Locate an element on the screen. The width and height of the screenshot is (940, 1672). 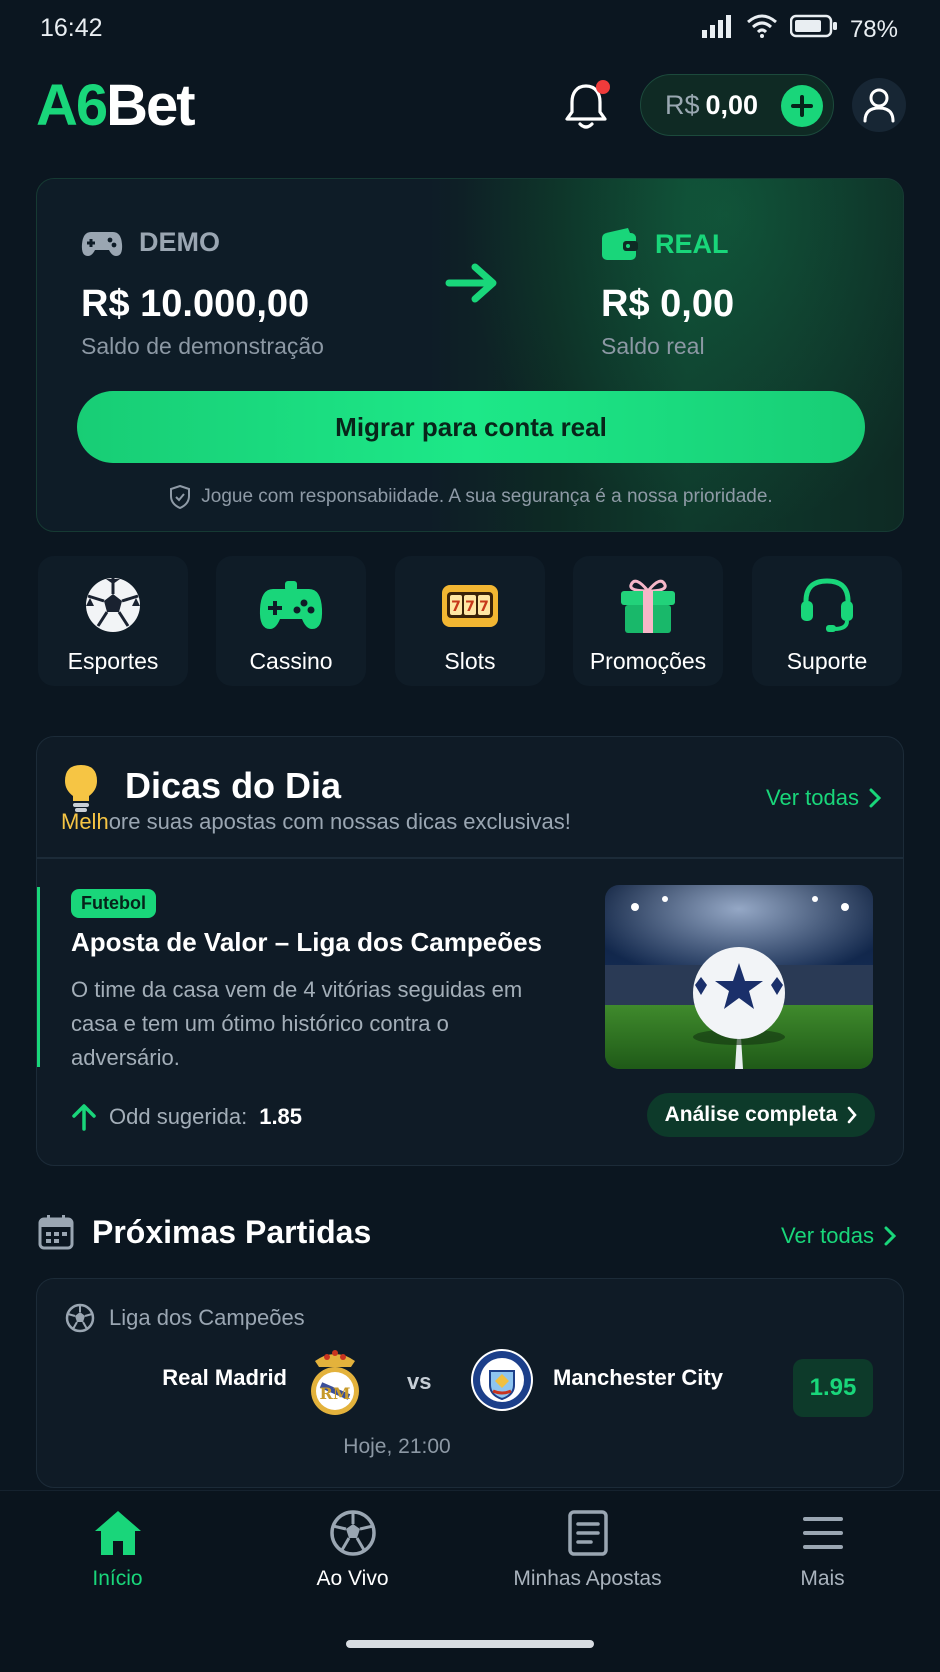
nav-inicio: Início is located at coordinates (117, 1550).